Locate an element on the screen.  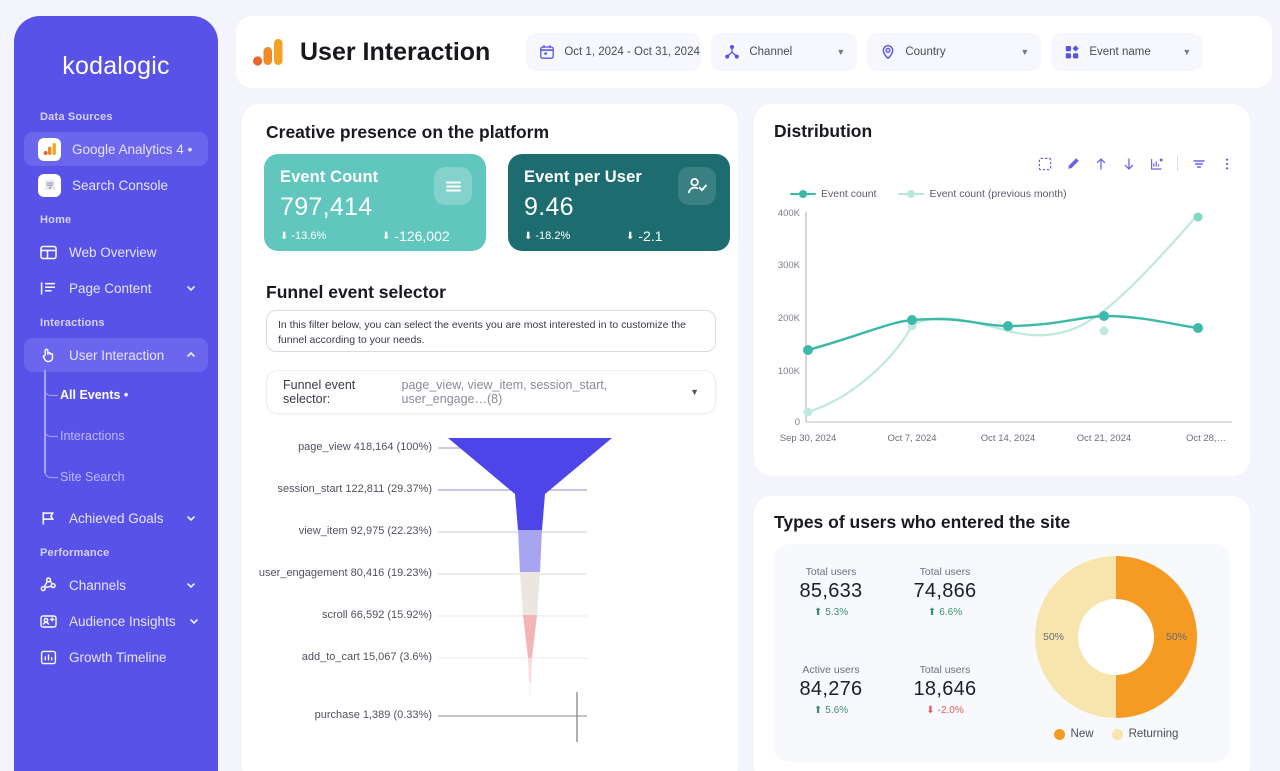
donut: 50% 50% is located at coordinates (1116, 637).